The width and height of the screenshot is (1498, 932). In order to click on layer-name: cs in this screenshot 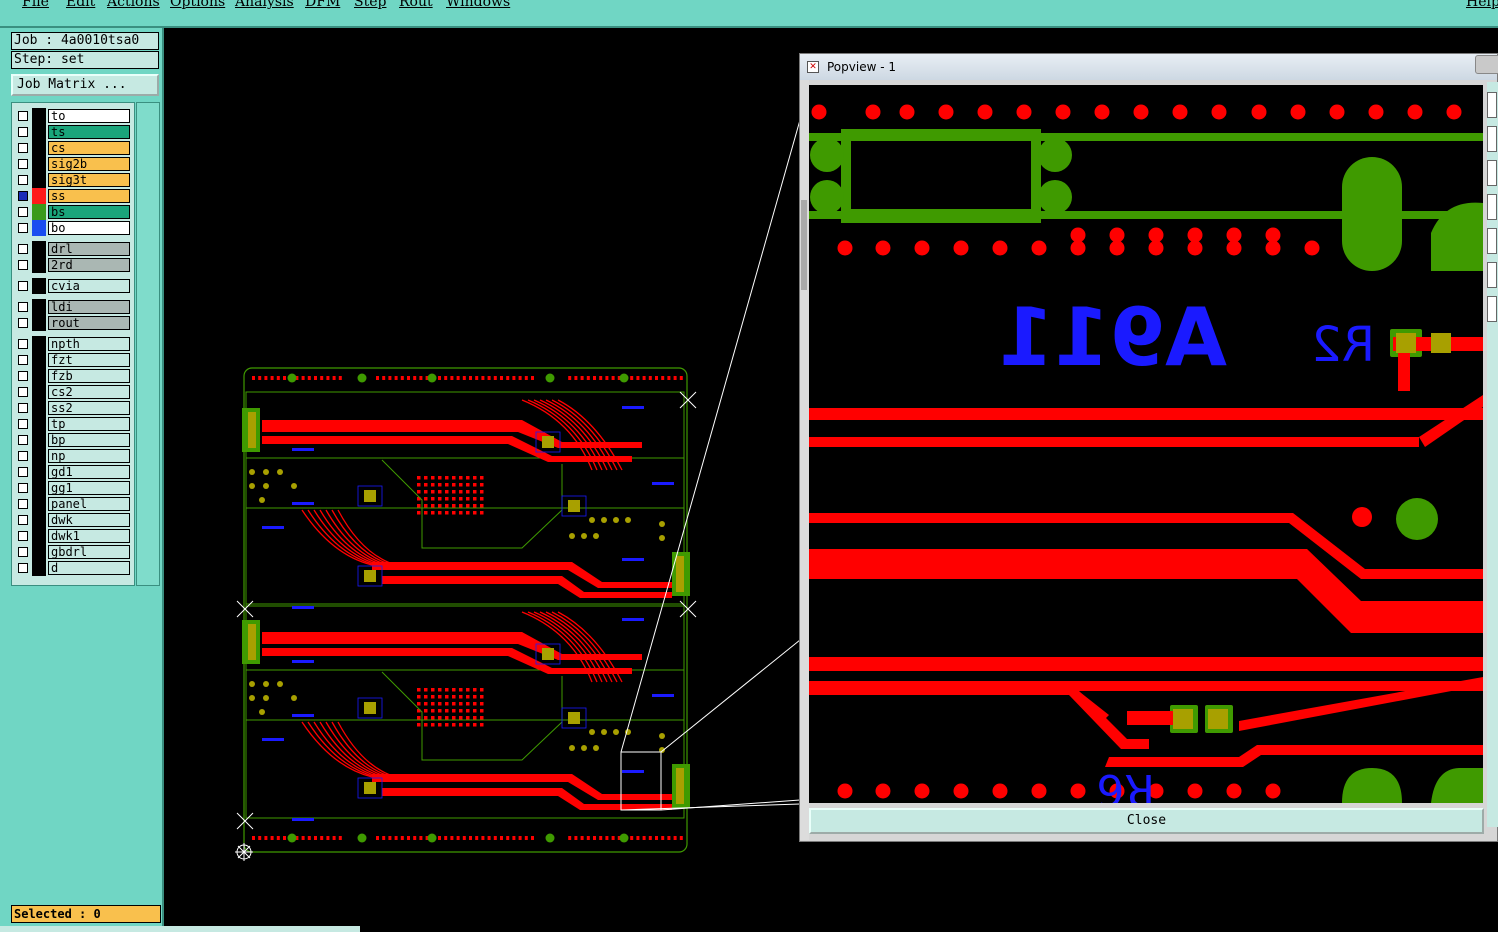, I will do `click(89, 148)`.